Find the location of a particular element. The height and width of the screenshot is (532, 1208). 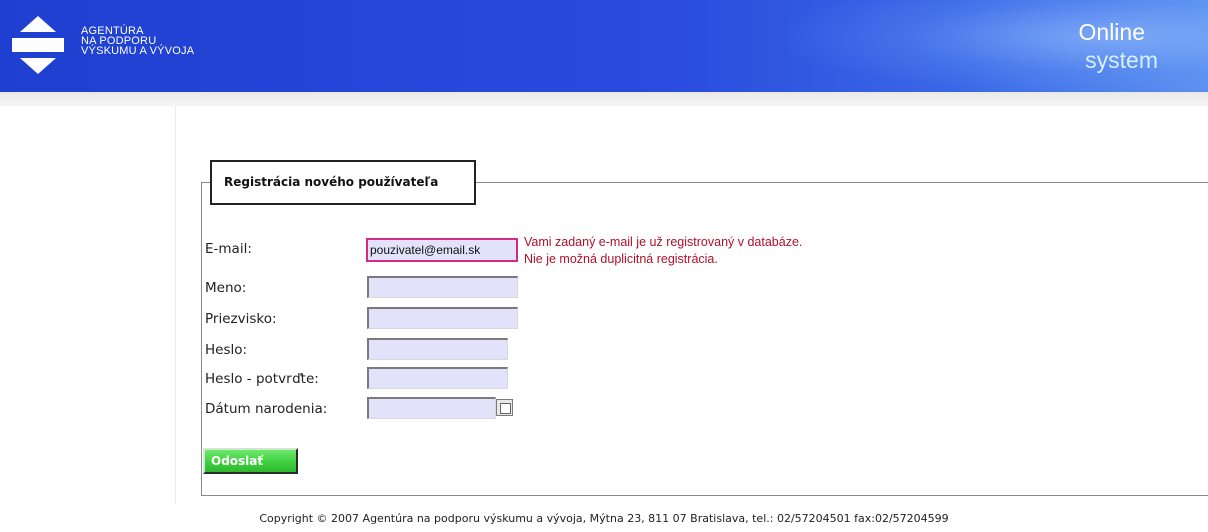

priezvisko-label: Priezvisko: is located at coordinates (241, 319).